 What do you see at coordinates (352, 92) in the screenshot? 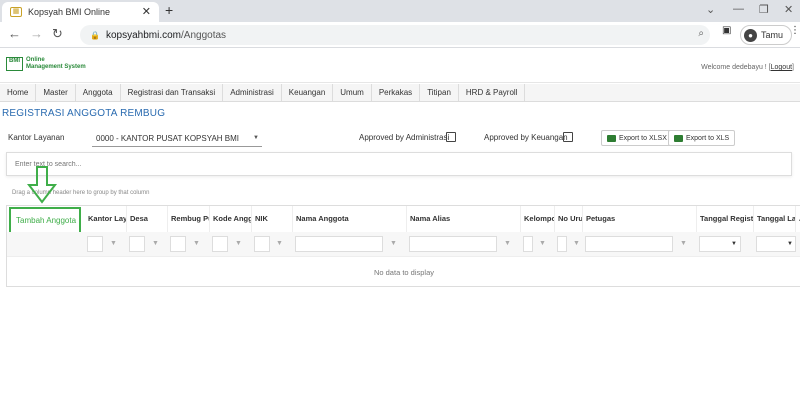
I see `menu-umum: Umum` at bounding box center [352, 92].